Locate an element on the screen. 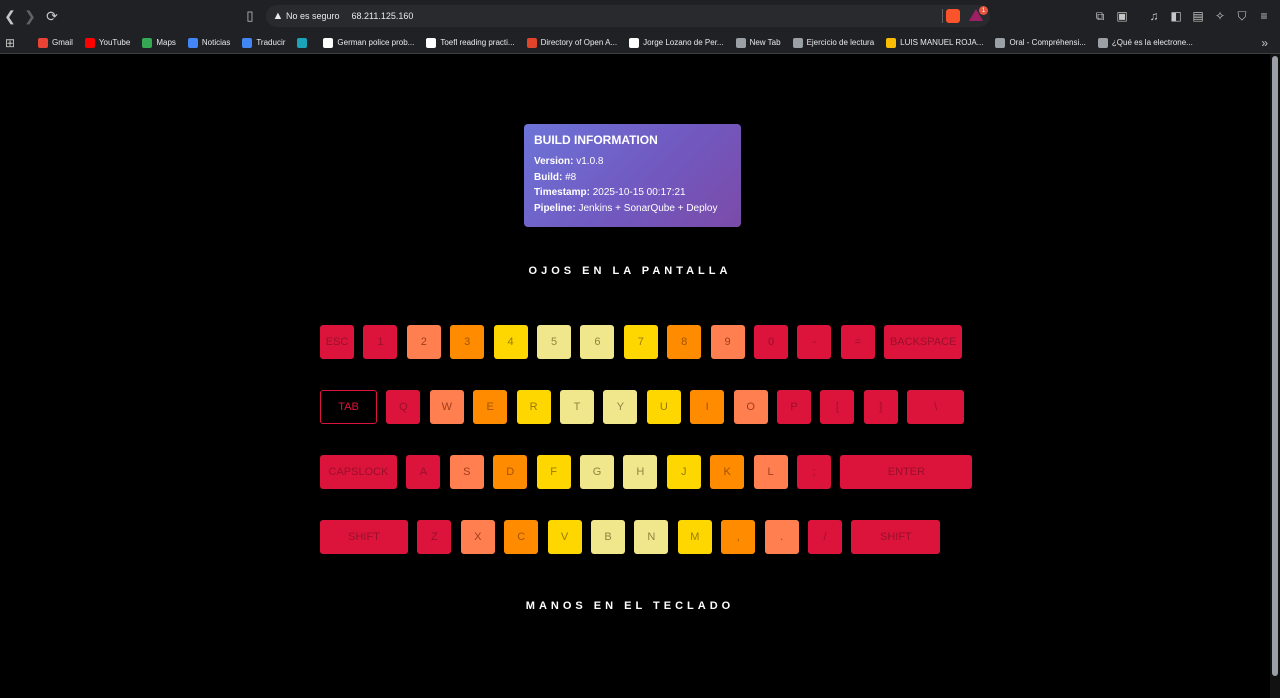 The image size is (1280, 698). bookmark-item: YouTube is located at coordinates (107, 43).